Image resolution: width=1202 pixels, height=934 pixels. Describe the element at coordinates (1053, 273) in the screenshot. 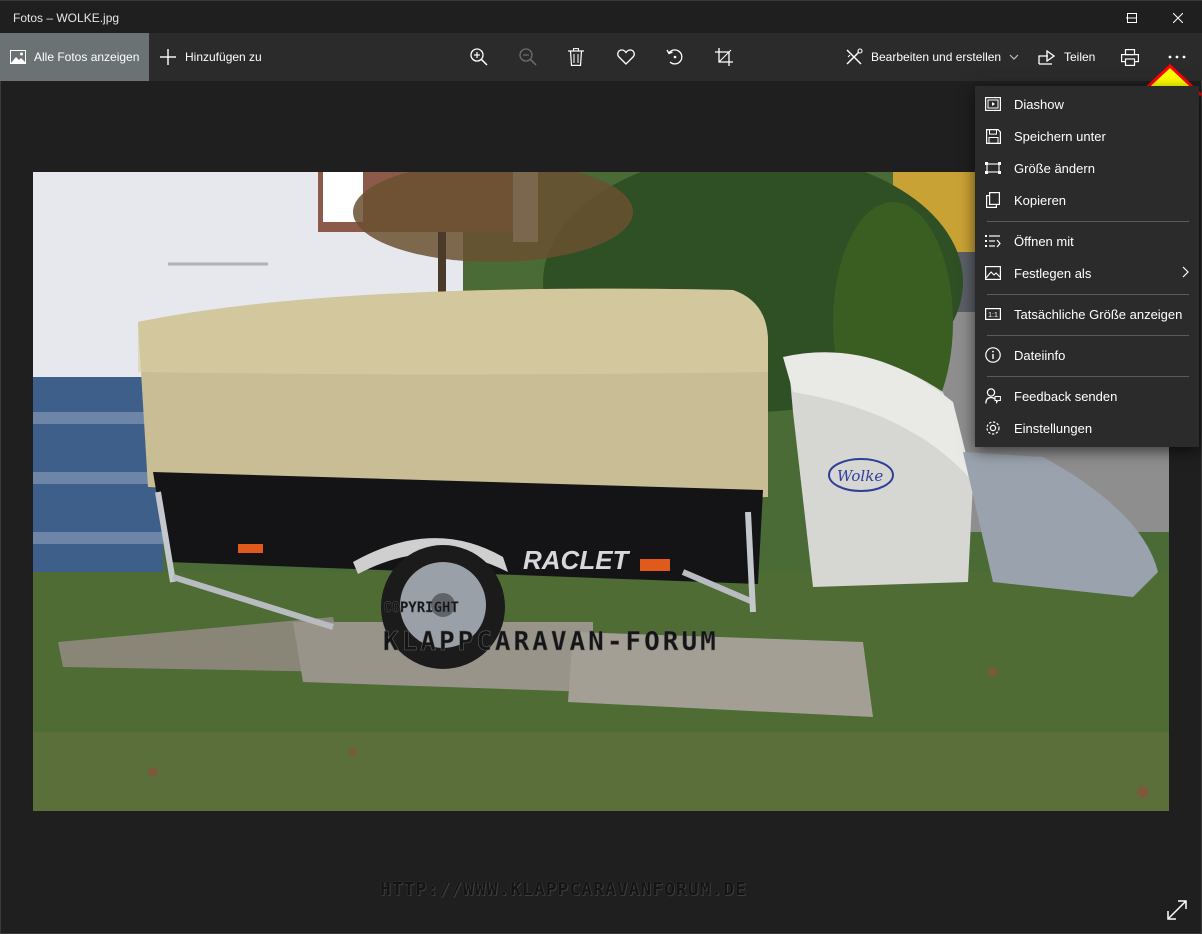

I see `menu-item-label: Festlegen als` at that location.